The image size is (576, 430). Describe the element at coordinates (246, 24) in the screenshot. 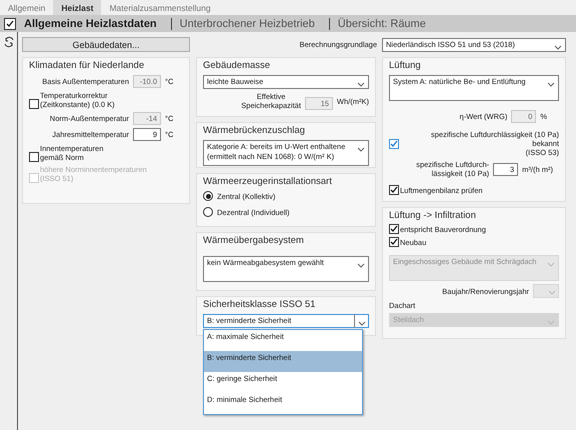

I see `section-tab: Unterbrochener Heizbetrieb` at that location.